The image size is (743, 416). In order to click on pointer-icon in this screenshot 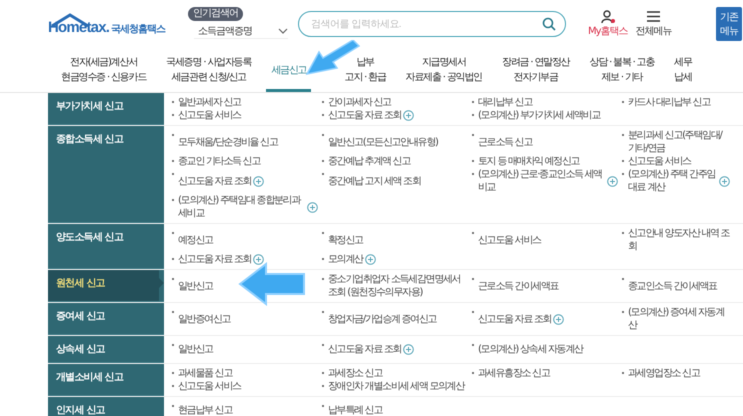, I will do `click(161, 283)`.